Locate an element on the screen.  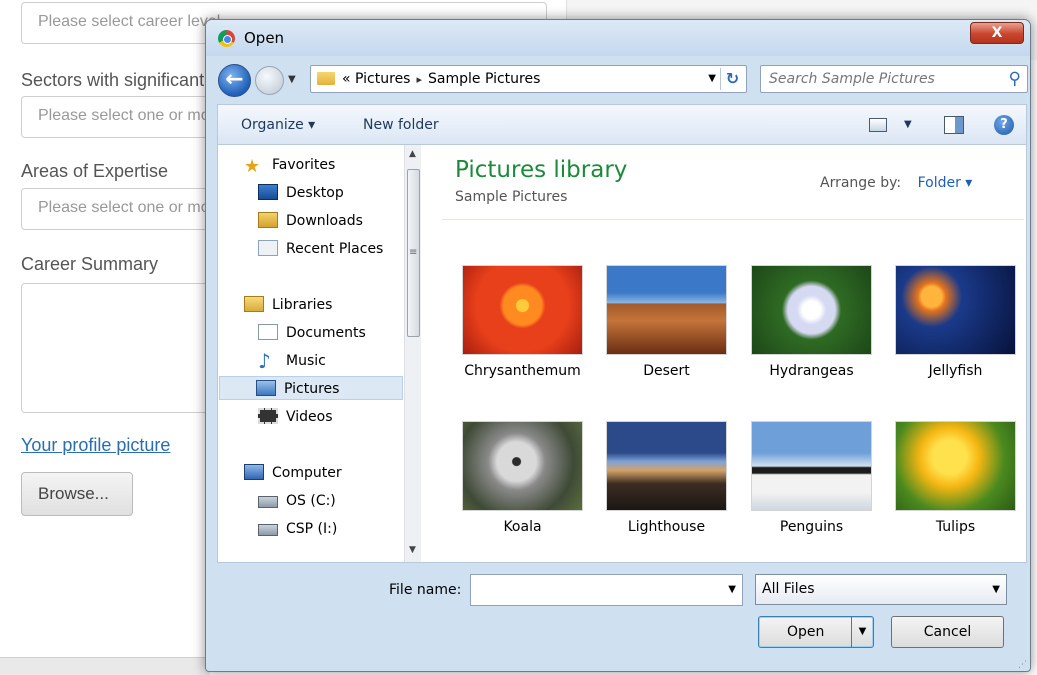
nav-pictures-label: Pictures is located at coordinates (312, 389).